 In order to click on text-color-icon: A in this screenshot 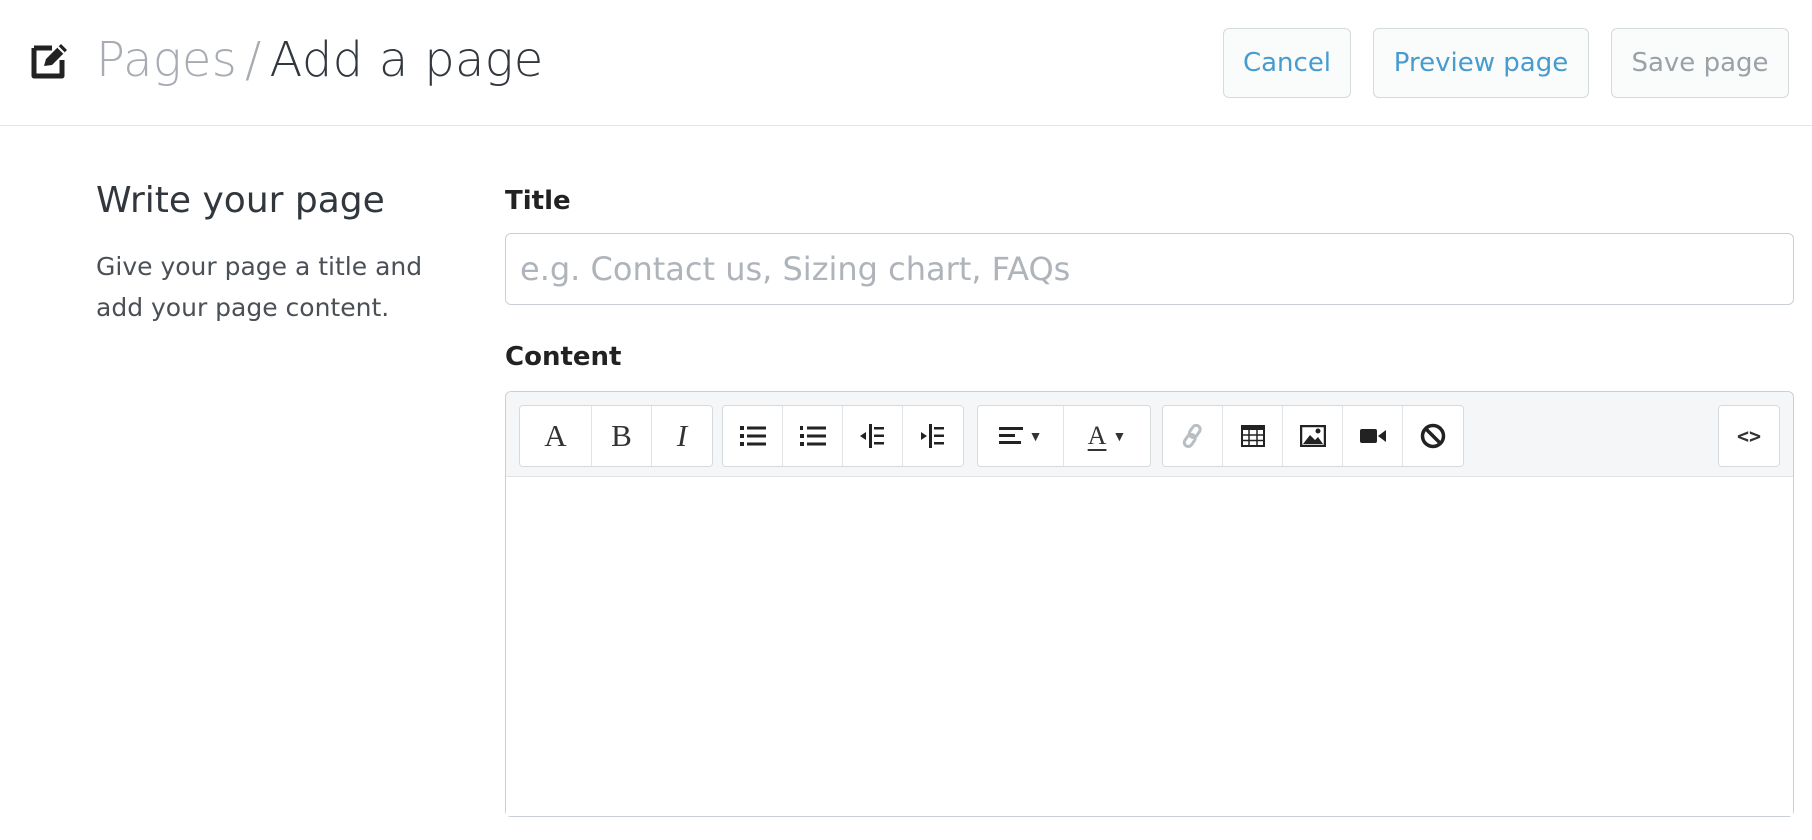, I will do `click(1097, 435)`.